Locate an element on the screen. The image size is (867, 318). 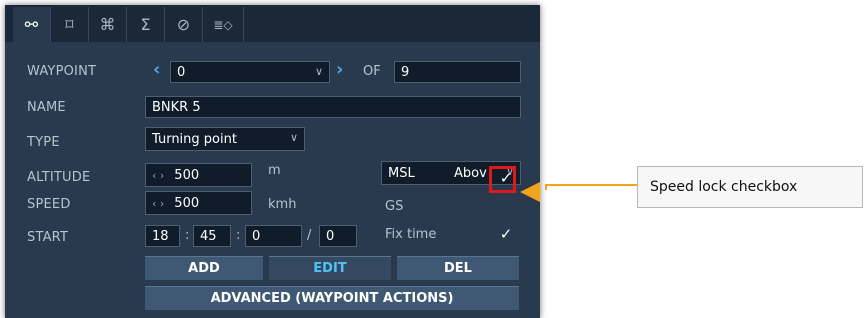
route-icon: ⚯ is located at coordinates (31, 24).